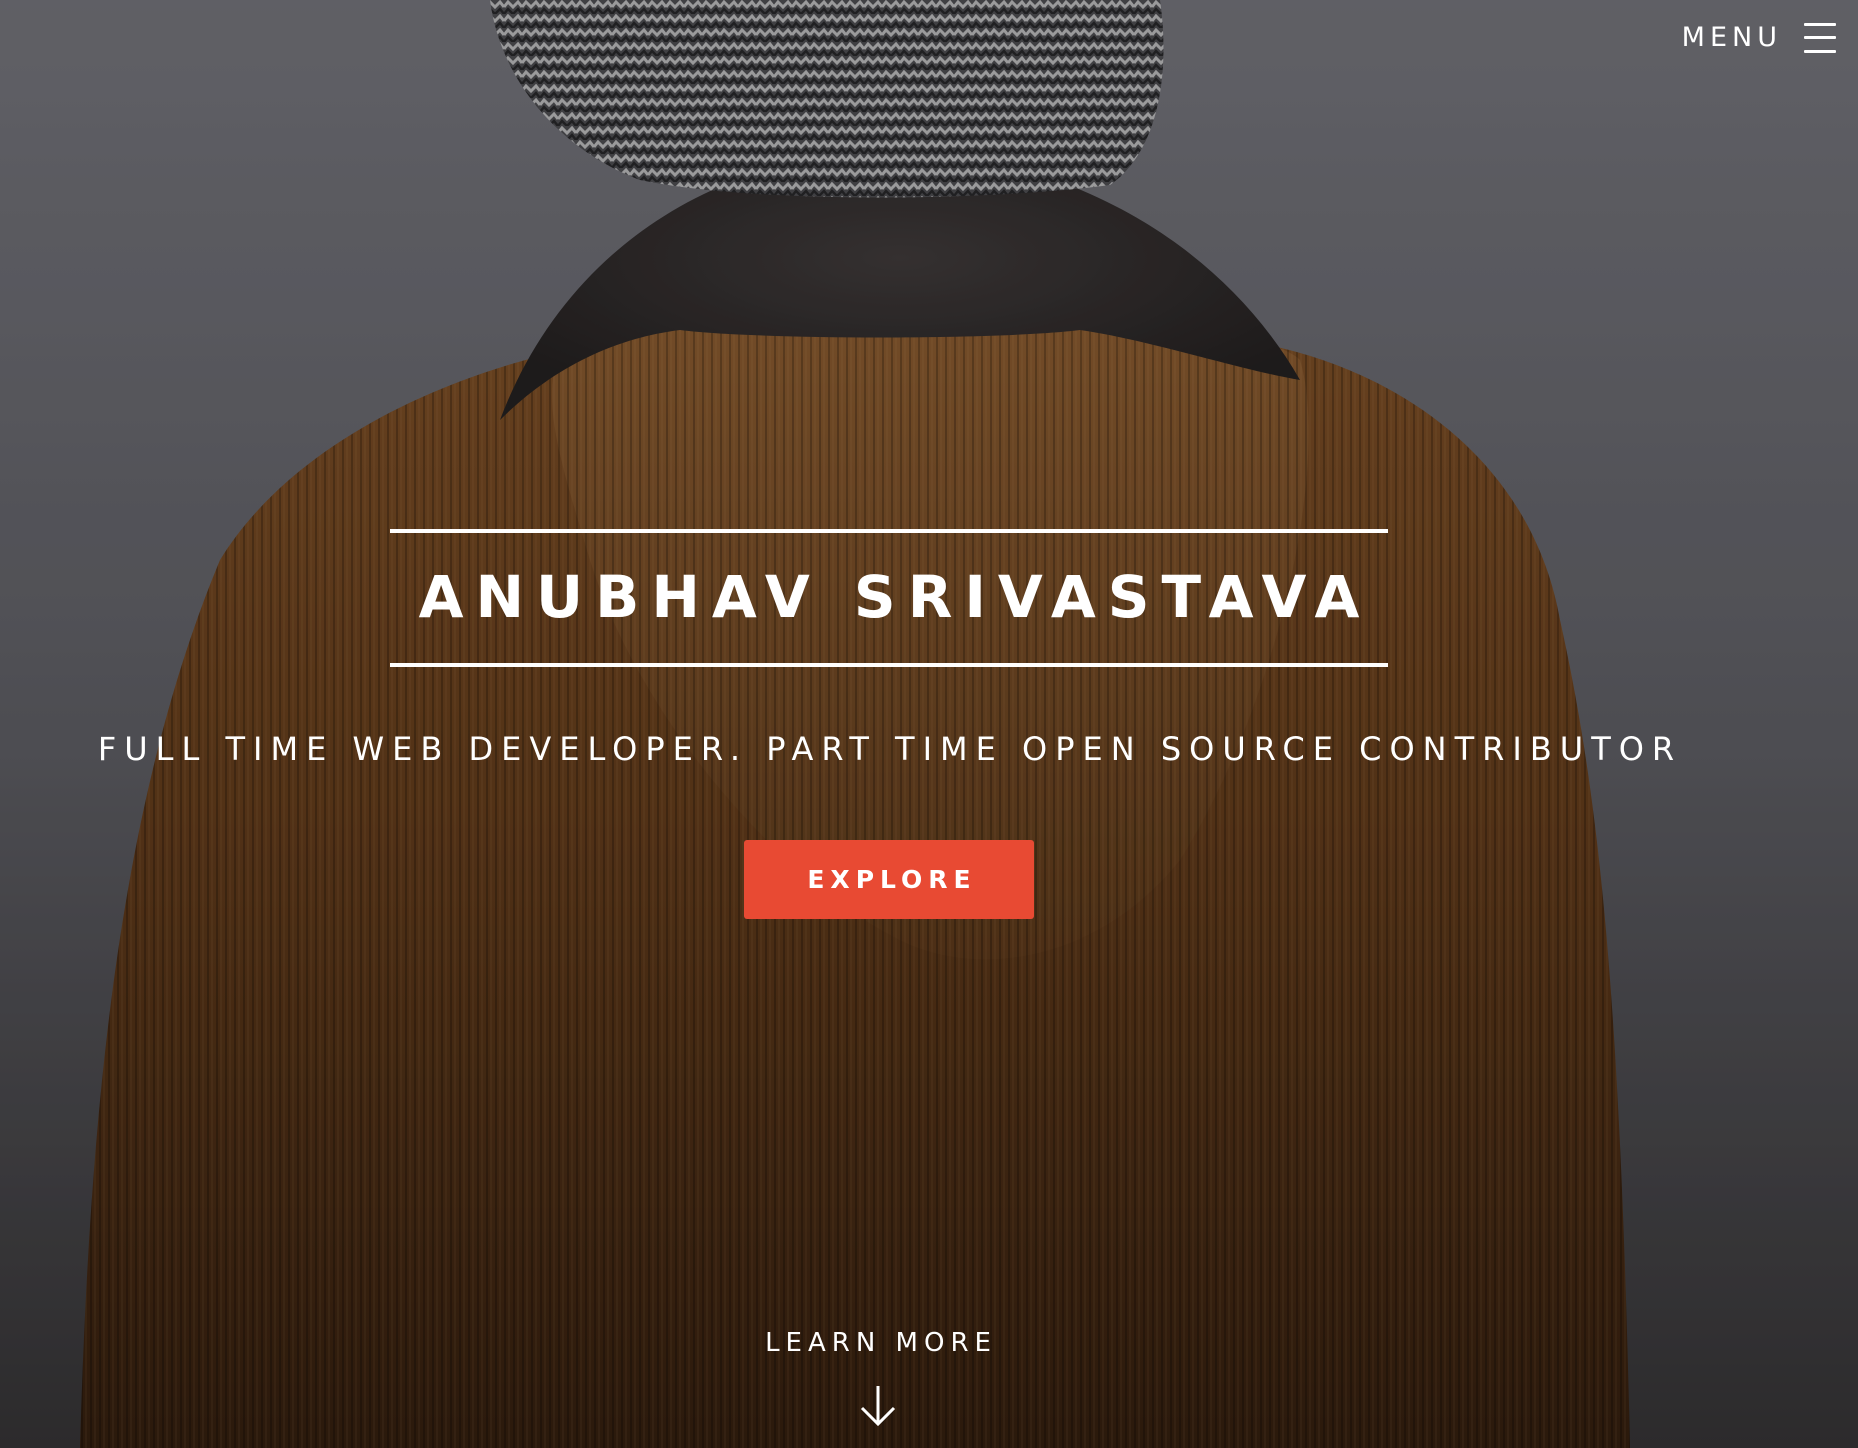  I want to click on menu-button: MENU, so click(1759, 37).